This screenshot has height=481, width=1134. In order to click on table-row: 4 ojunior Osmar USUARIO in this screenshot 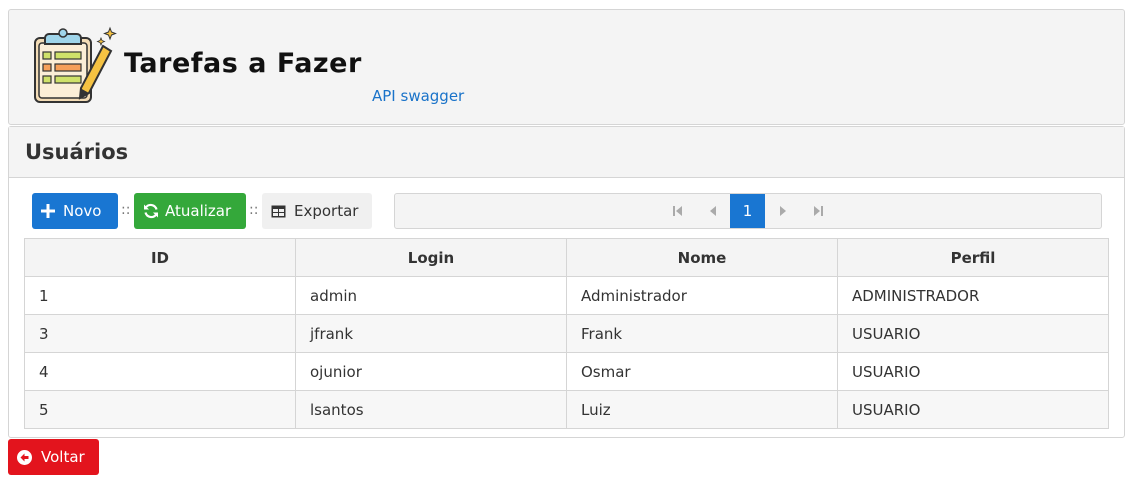, I will do `click(566, 371)`.